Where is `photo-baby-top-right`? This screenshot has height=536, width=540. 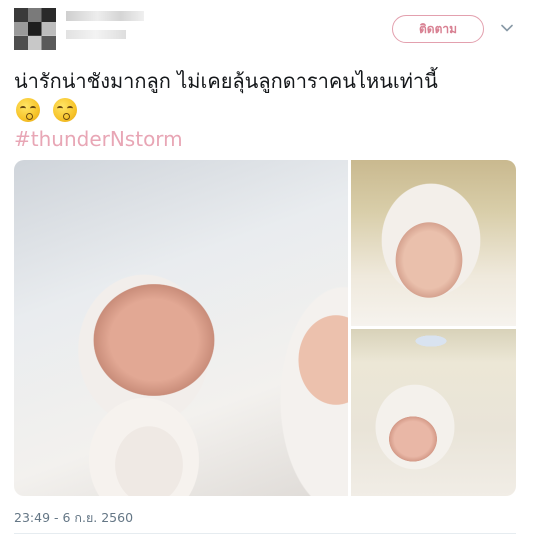 photo-baby-top-right is located at coordinates (433, 243).